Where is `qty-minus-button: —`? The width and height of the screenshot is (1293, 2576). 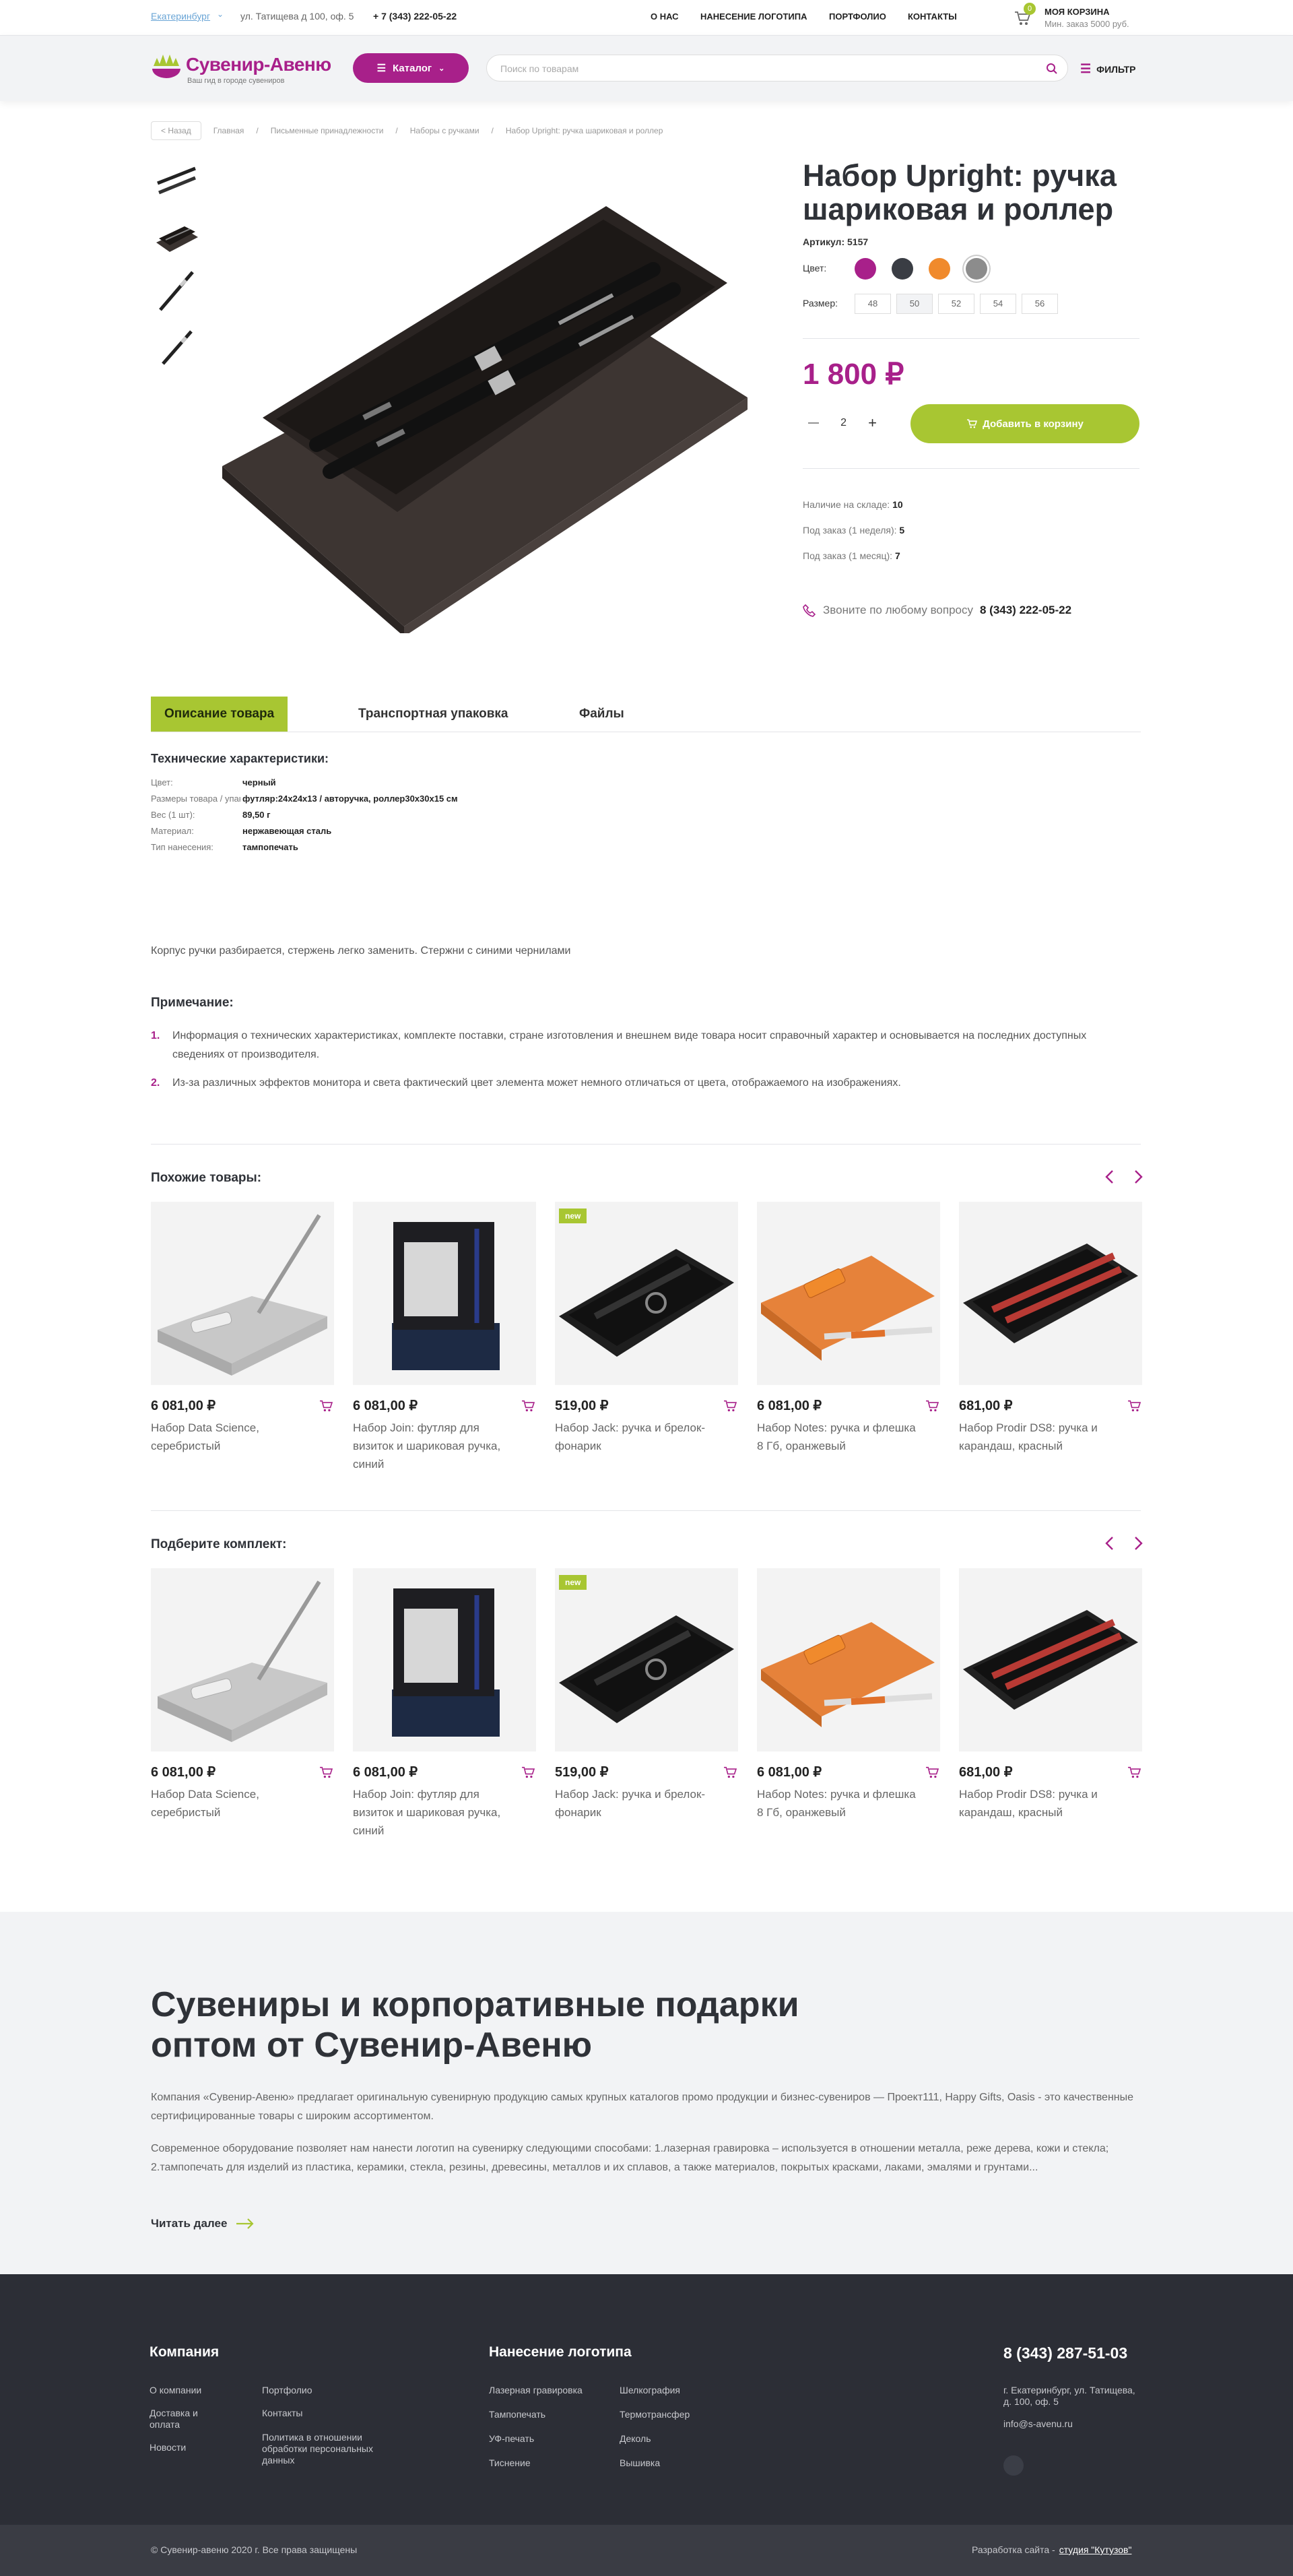 qty-minus-button: — is located at coordinates (813, 423).